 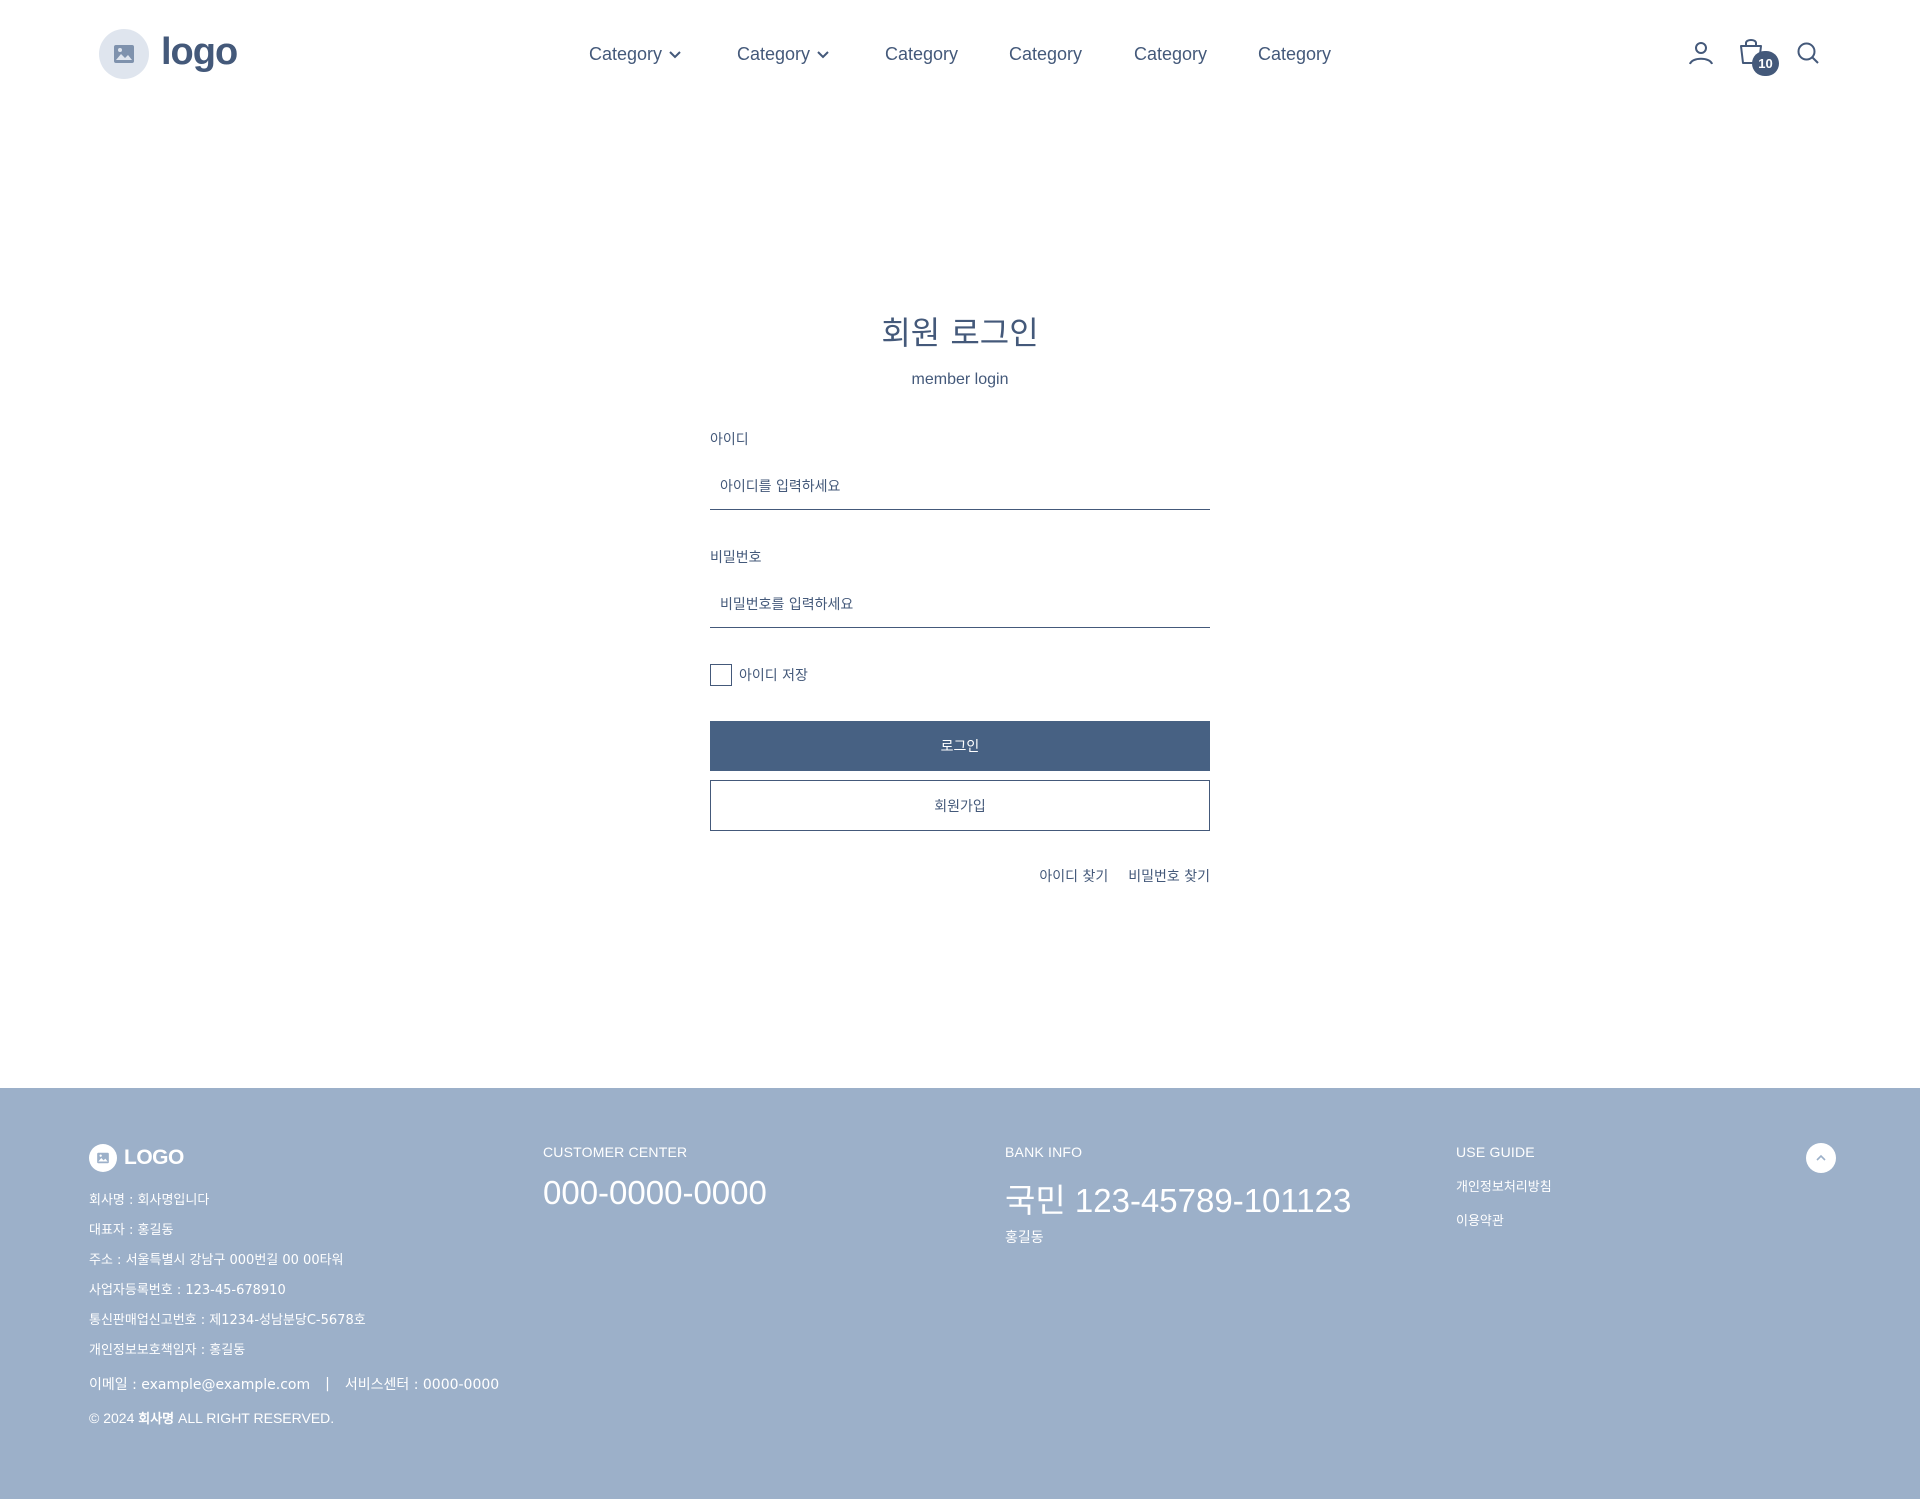 I want to click on id-input, so click(x=960, y=487).